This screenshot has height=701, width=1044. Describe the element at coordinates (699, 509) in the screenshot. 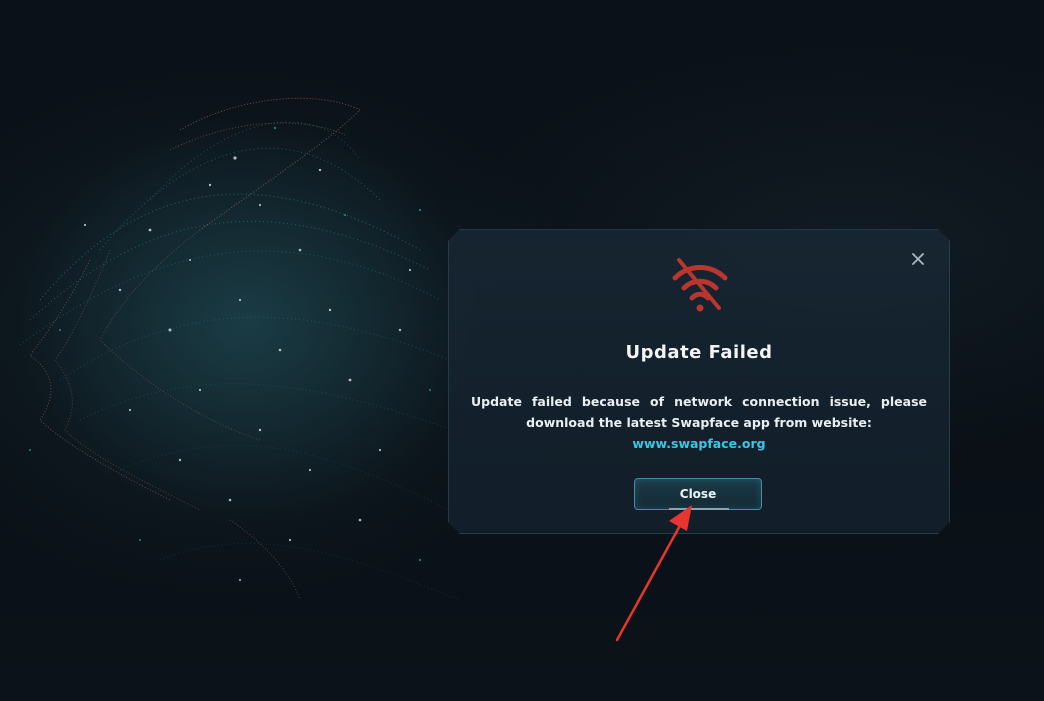

I see `button-underline` at that location.